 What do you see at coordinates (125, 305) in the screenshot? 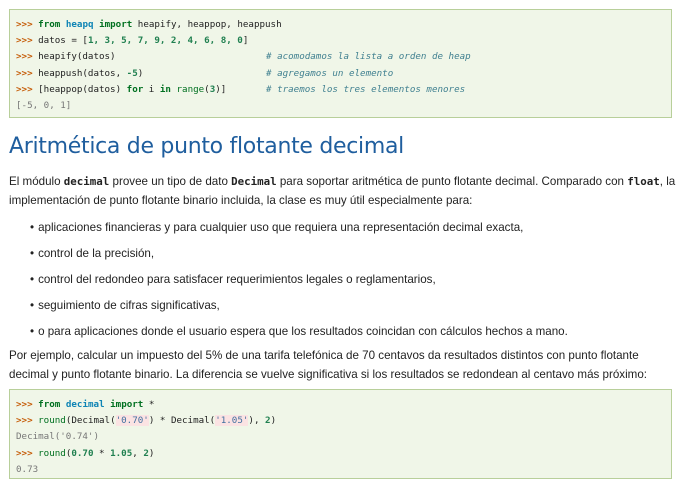
I see `bullet-item: seguimiento de cifras significativas,` at bounding box center [125, 305].